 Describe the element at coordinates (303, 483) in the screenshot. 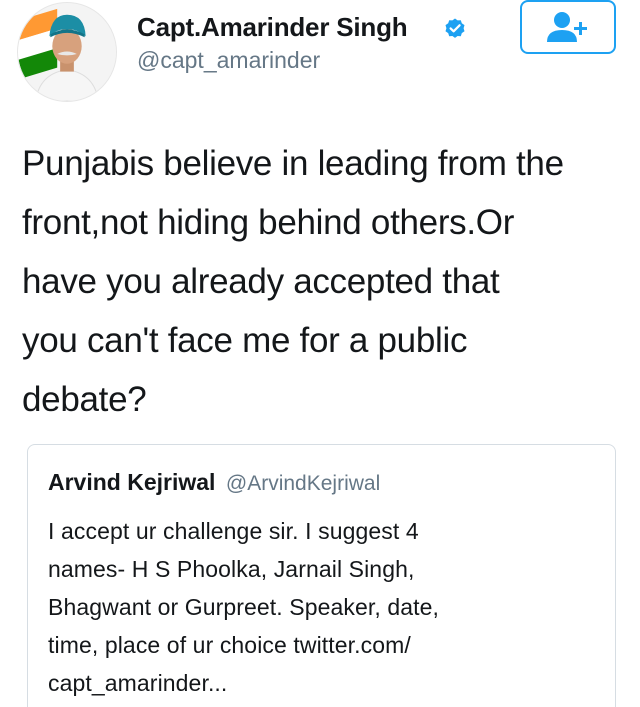

I see `quoted-author-handle: @ArvindKejriwal` at that location.